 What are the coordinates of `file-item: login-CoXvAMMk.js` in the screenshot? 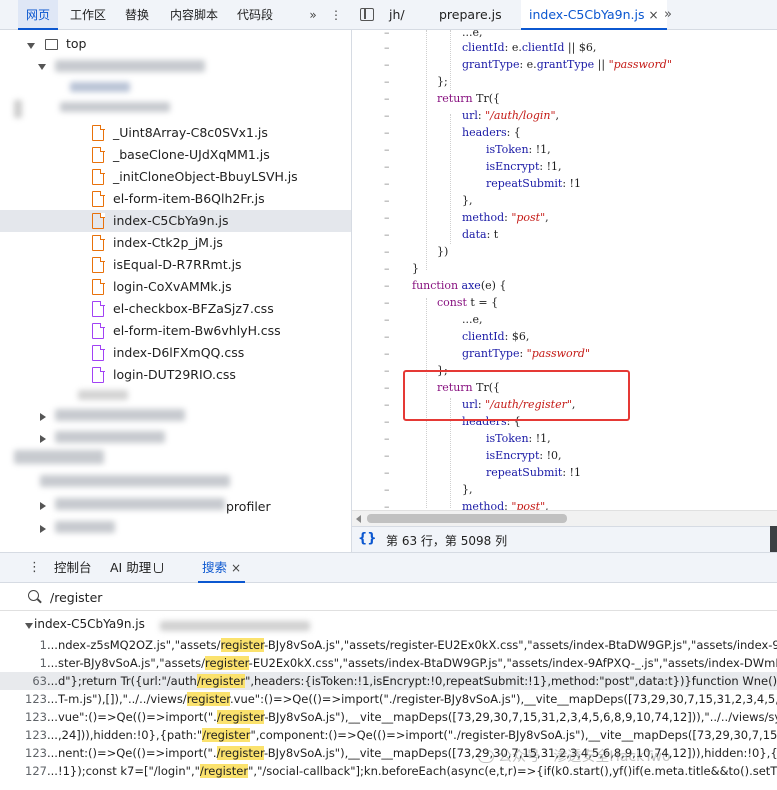 It's located at (175, 287).